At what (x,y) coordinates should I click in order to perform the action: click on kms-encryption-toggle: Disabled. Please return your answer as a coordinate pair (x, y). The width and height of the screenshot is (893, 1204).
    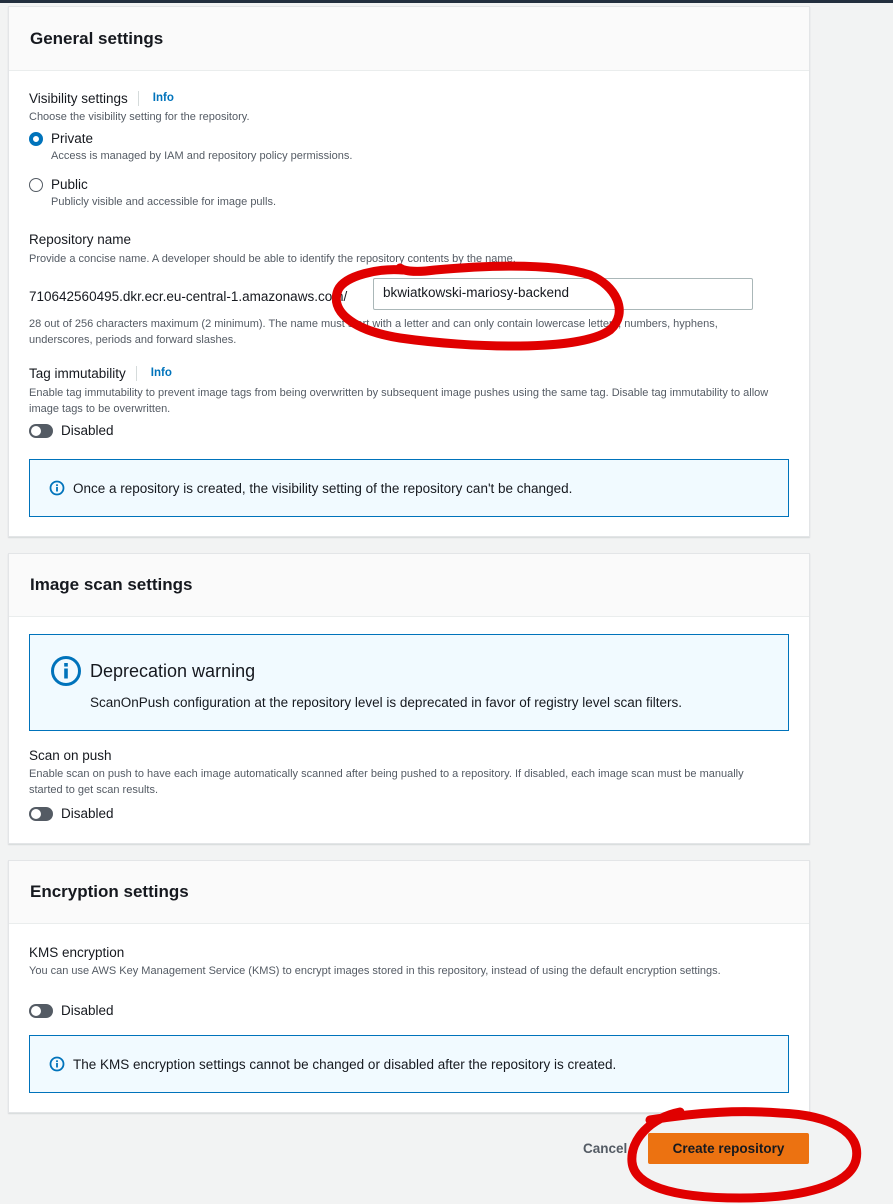
    Looking at the image, I should click on (71, 1010).